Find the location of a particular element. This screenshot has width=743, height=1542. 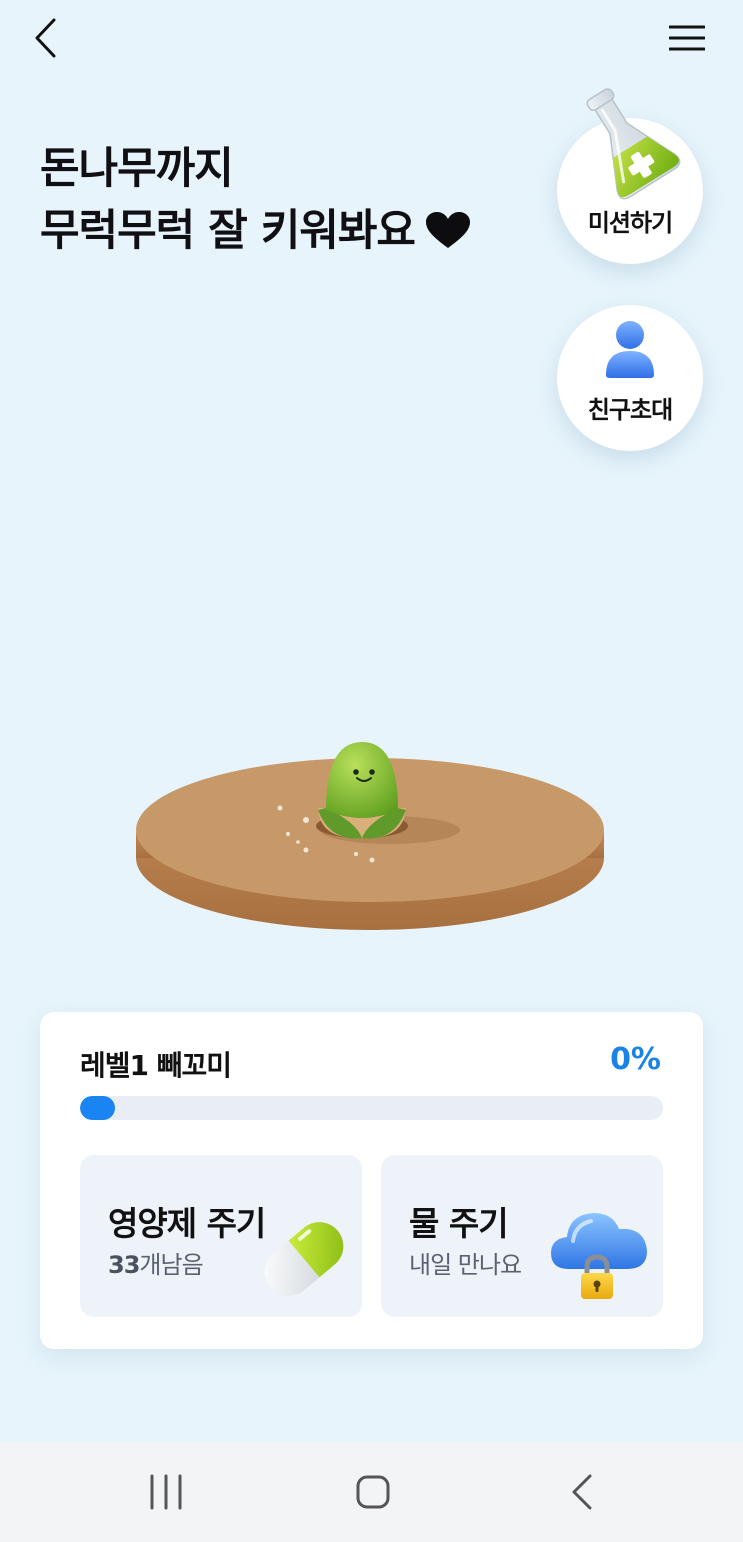

heart-icon is located at coordinates (447, 229).